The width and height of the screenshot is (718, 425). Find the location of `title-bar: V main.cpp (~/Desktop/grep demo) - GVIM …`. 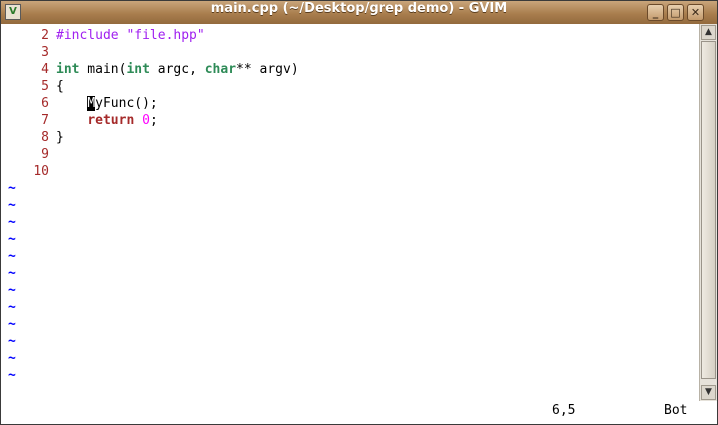

title-bar: V main.cpp (~/Desktop/grep demo) - GVIM … is located at coordinates (359, 13).